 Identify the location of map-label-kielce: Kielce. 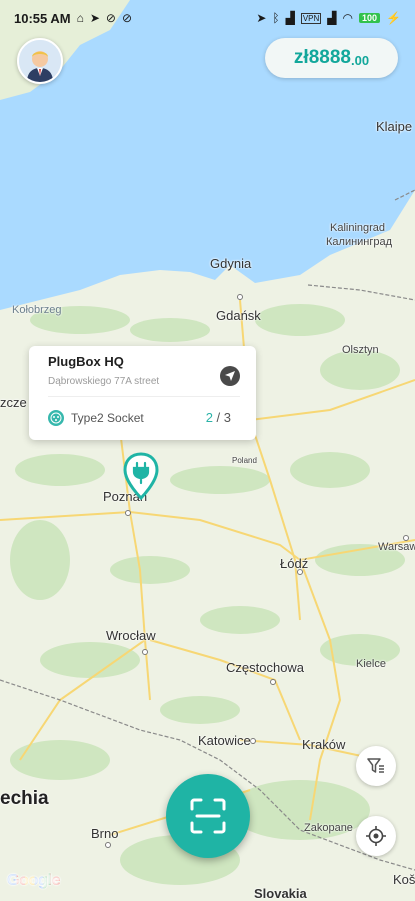
(371, 664).